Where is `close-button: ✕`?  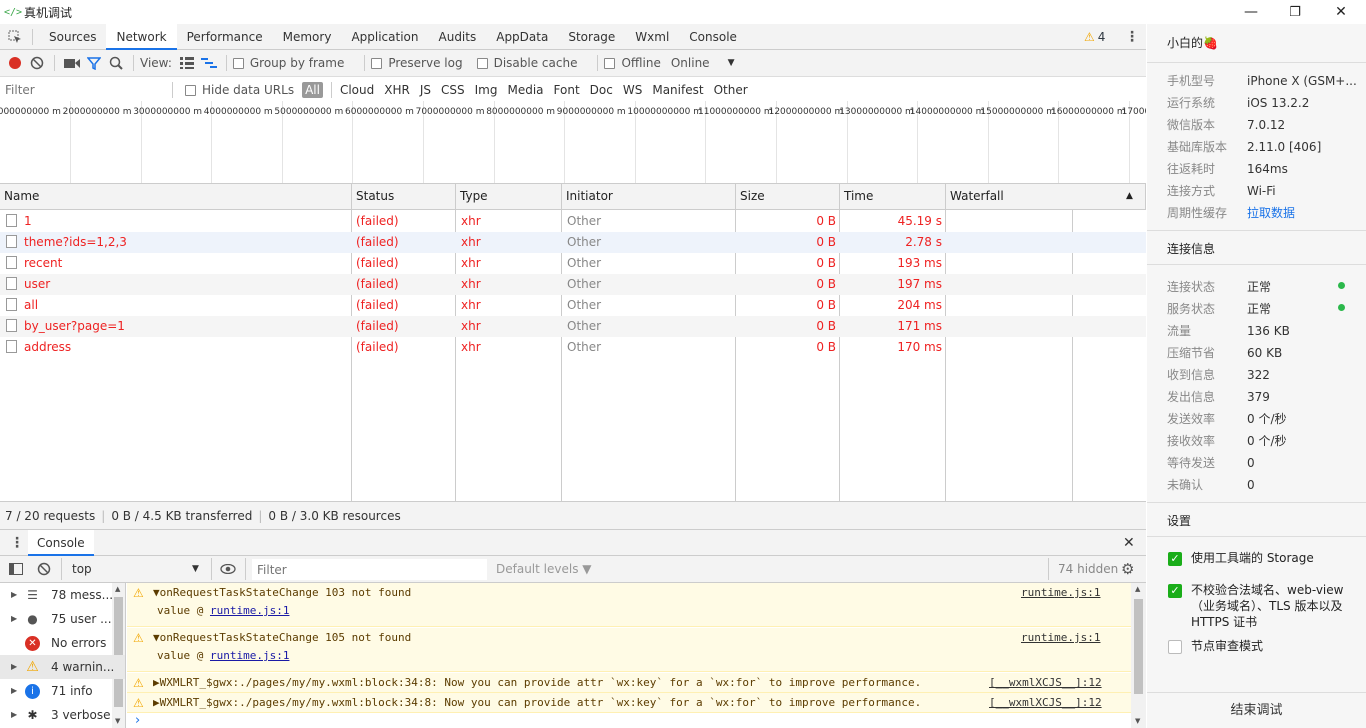
close-button: ✕ is located at coordinates (1341, 12).